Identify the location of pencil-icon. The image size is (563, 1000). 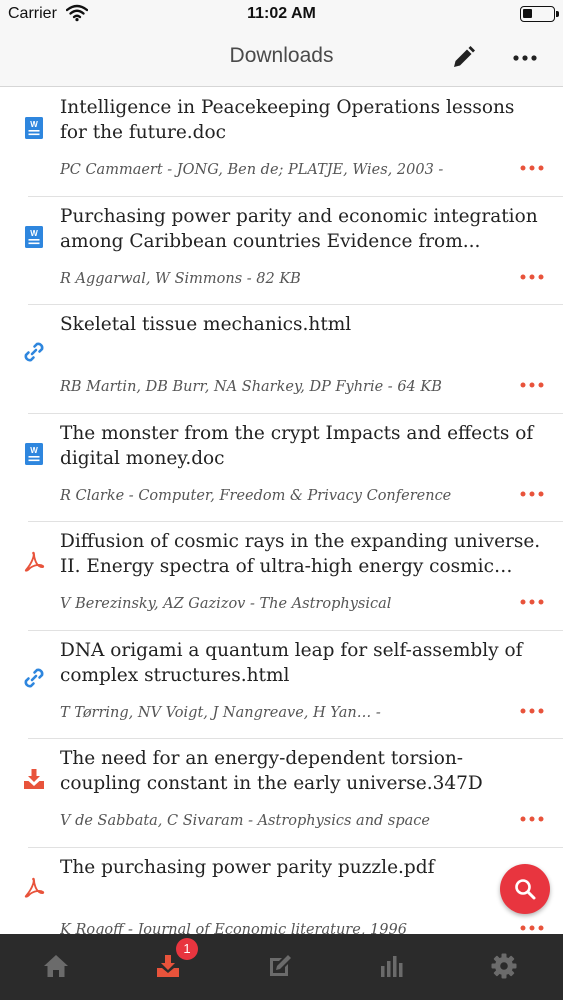
(464, 56).